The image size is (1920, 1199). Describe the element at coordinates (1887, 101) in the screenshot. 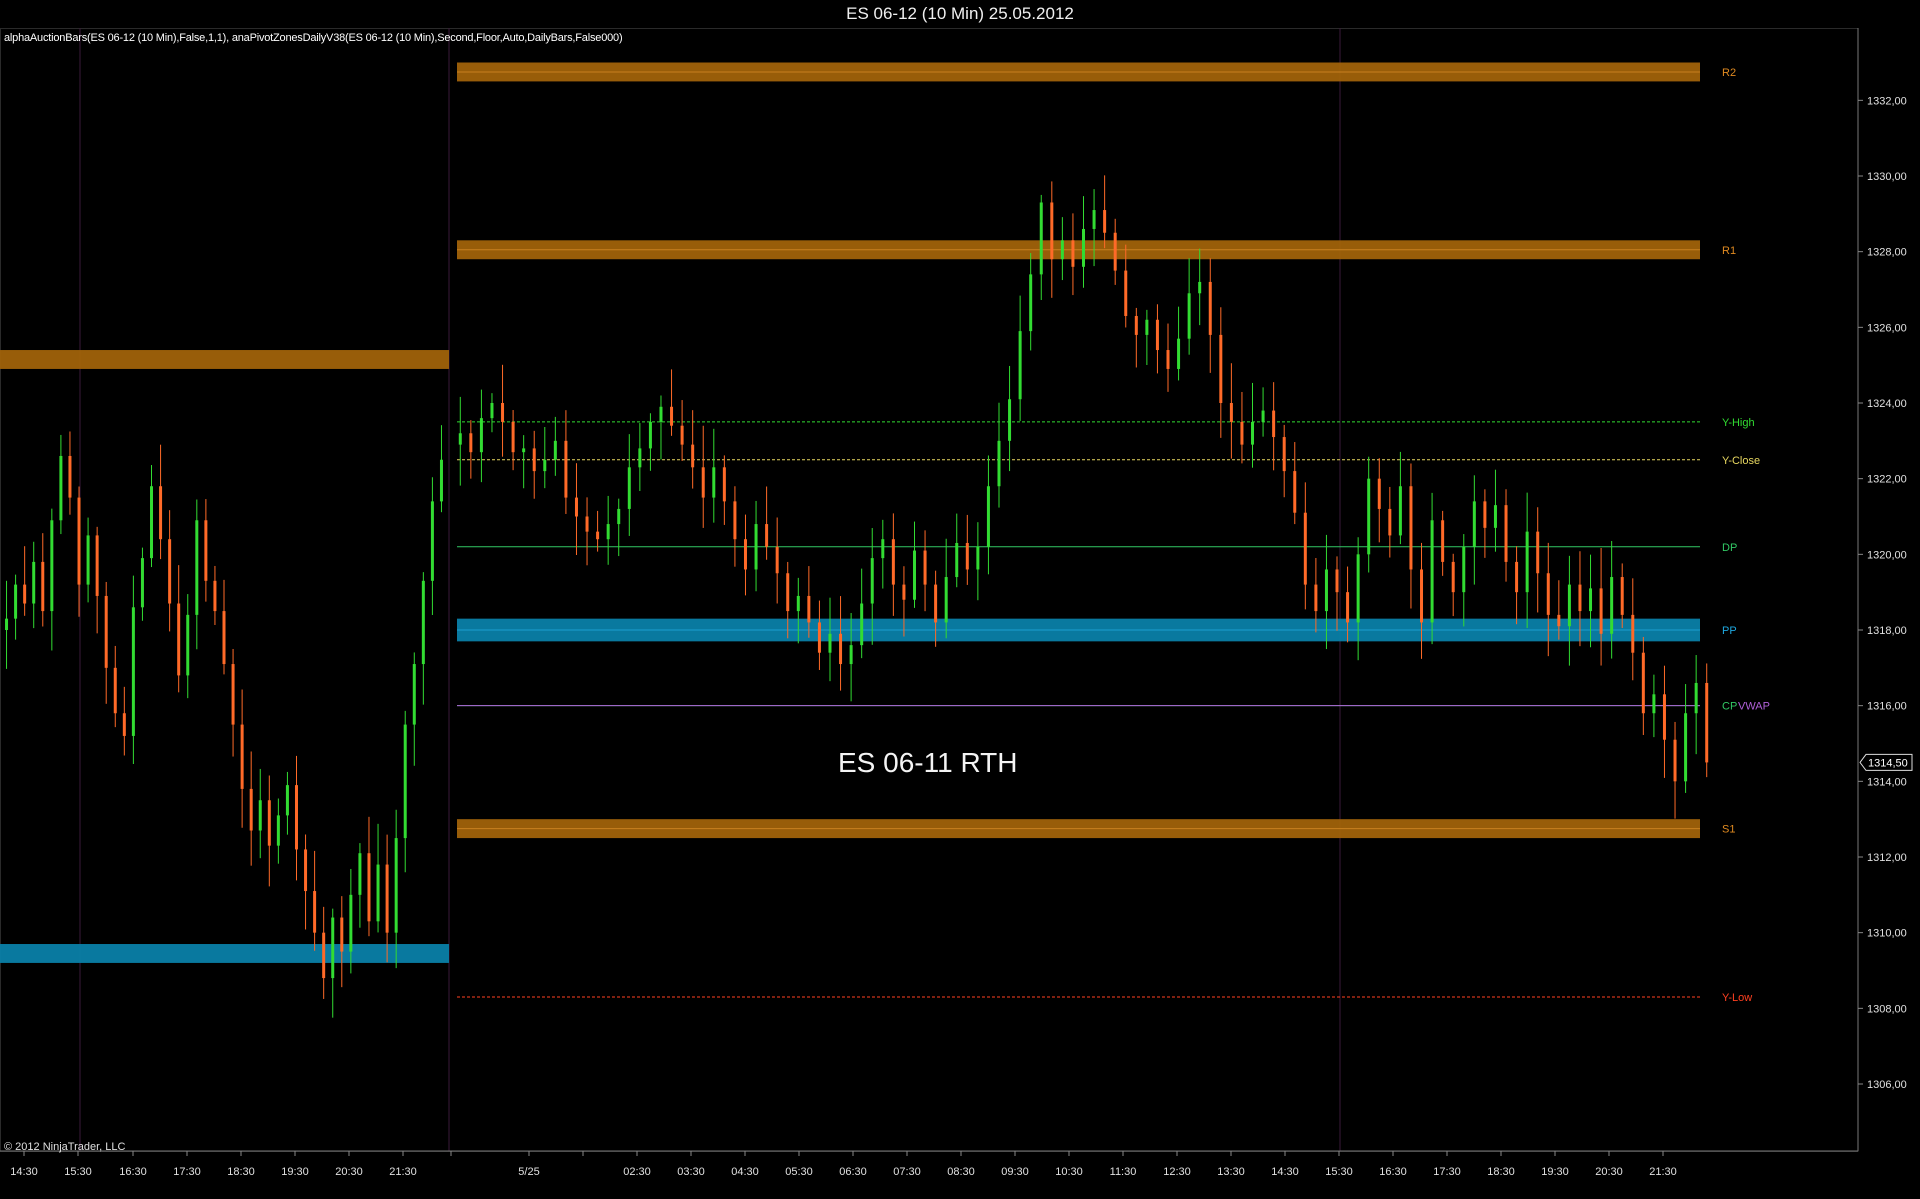

I see `y-tick-label: 1332,00` at that location.